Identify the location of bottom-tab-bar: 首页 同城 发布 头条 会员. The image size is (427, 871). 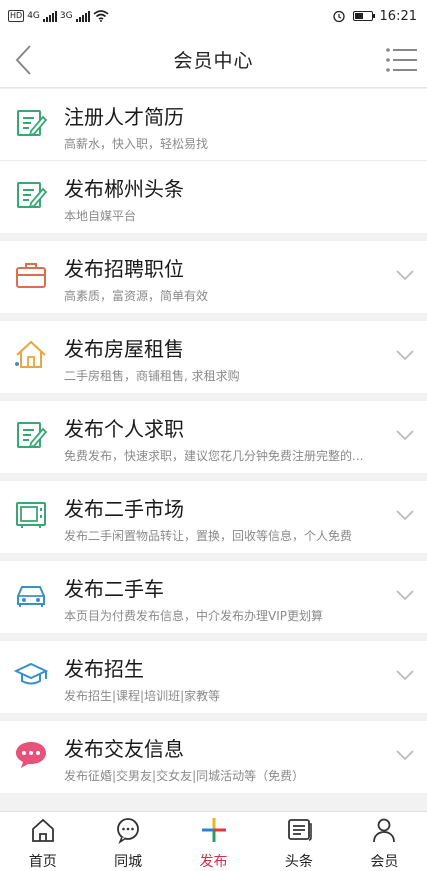
(213, 841).